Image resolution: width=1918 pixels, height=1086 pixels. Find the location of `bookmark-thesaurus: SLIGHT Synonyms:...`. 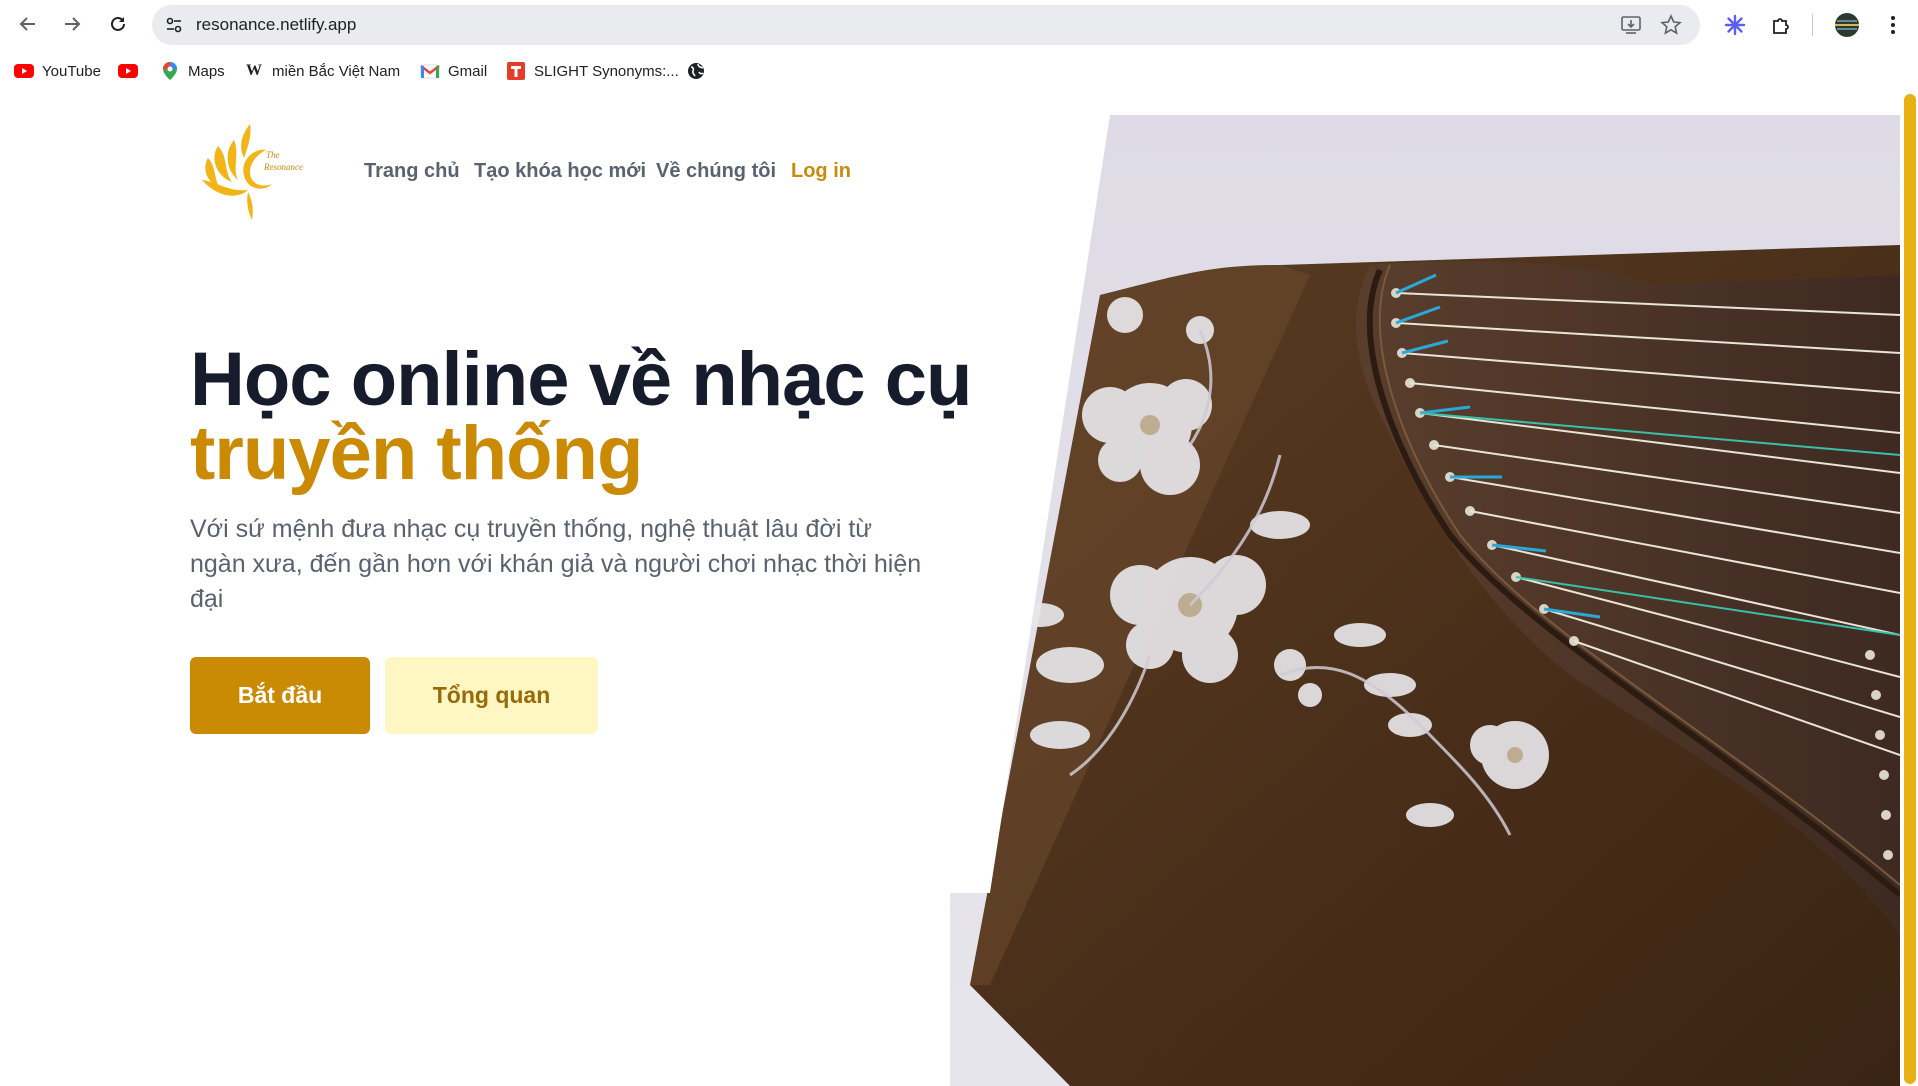

bookmark-thesaurus: SLIGHT Synonyms:... is located at coordinates (592, 71).